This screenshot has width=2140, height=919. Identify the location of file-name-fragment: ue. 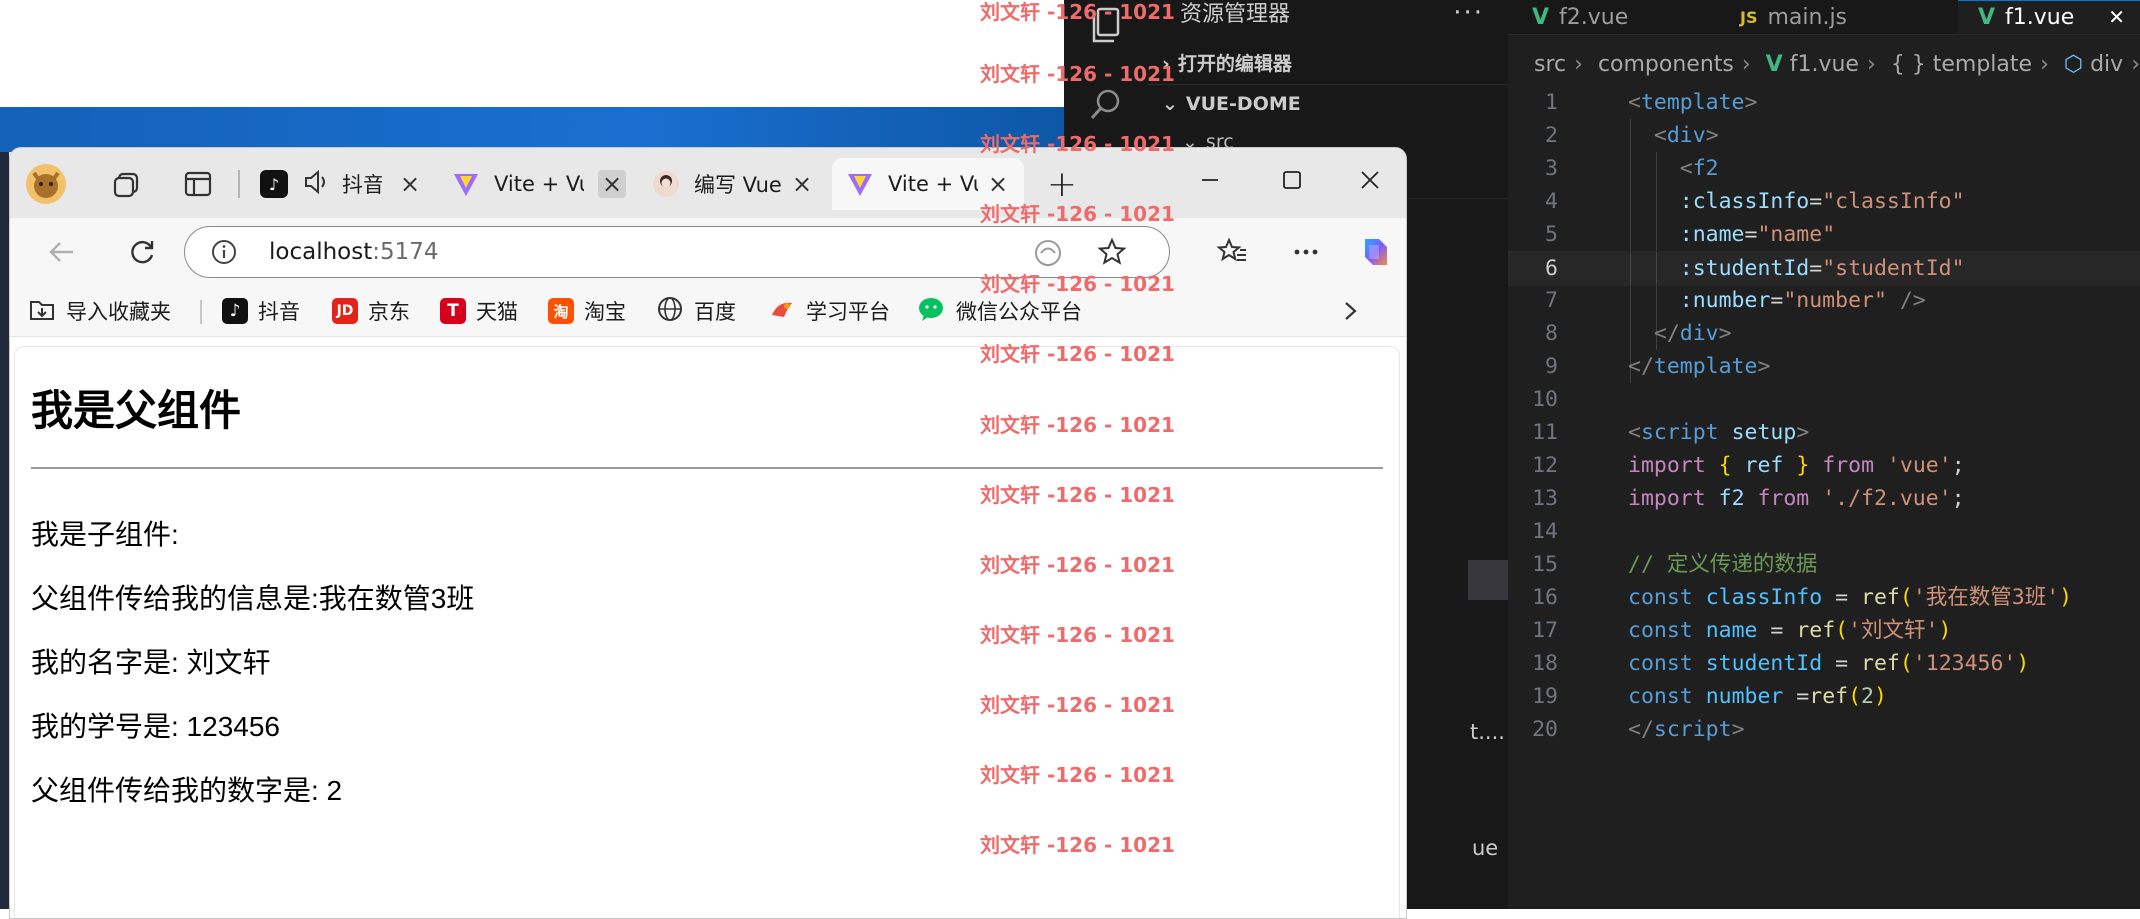
(1485, 848).